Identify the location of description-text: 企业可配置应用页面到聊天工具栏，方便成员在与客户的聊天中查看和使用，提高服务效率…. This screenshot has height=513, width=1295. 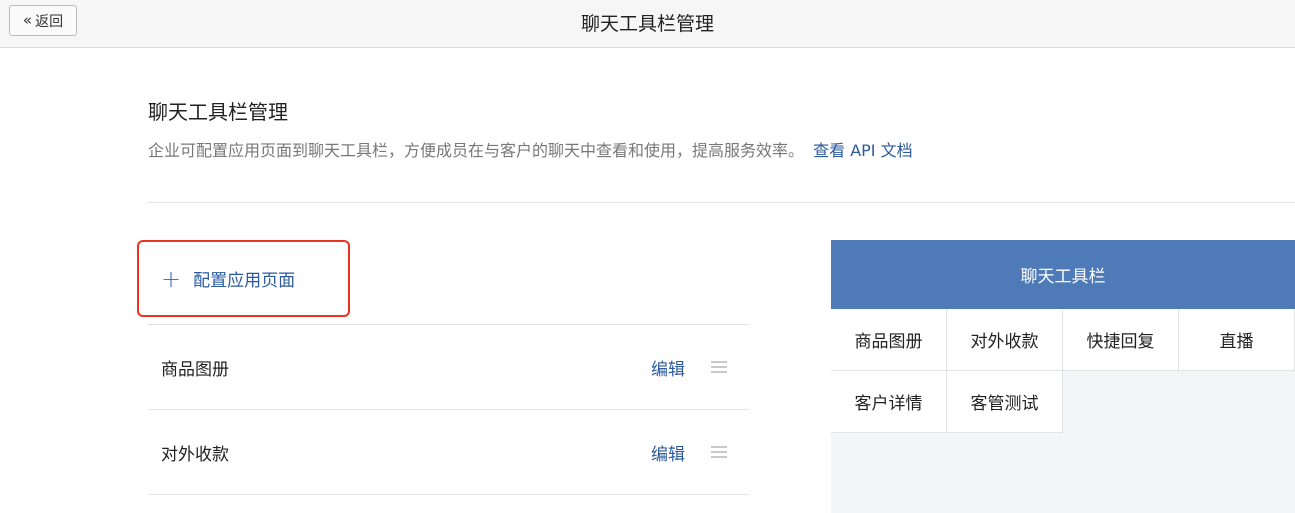
(476, 150).